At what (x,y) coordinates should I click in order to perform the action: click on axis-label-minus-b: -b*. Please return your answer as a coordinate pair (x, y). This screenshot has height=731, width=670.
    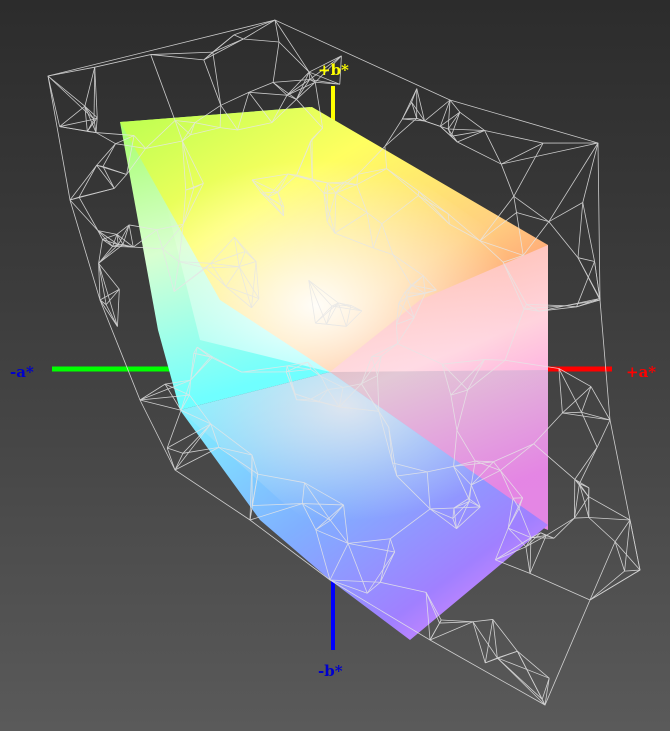
    Looking at the image, I should click on (330, 671).